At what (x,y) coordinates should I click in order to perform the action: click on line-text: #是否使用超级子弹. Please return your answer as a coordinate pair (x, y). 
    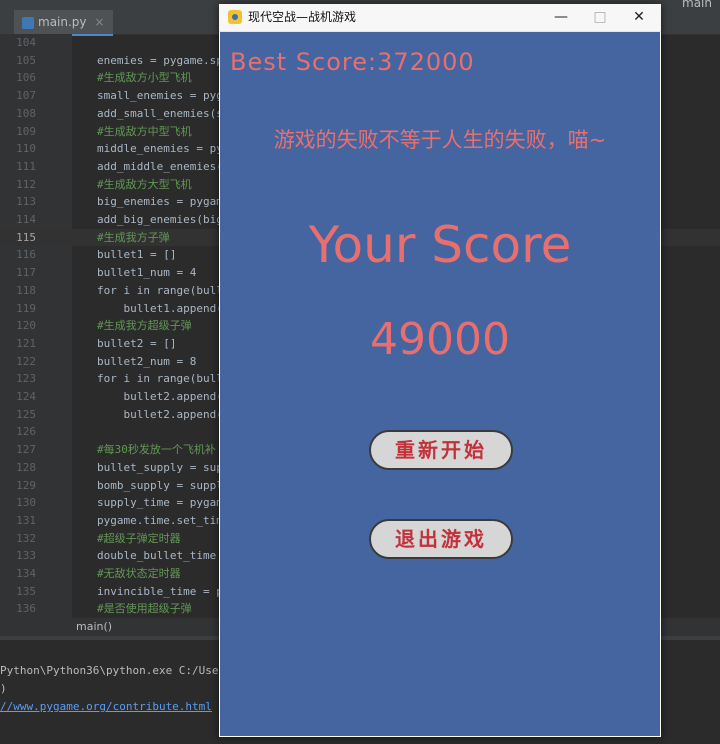
    Looking at the image, I should click on (144, 609).